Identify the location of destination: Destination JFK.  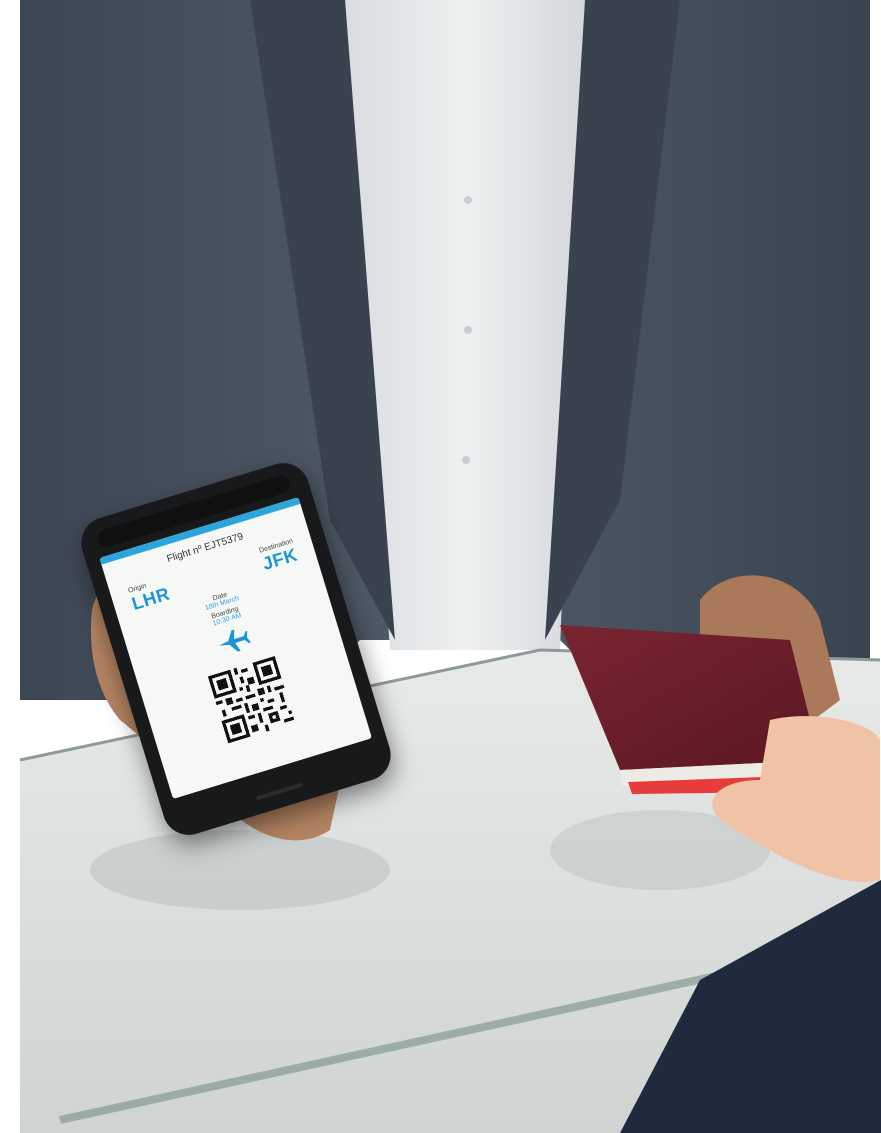
(279, 556).